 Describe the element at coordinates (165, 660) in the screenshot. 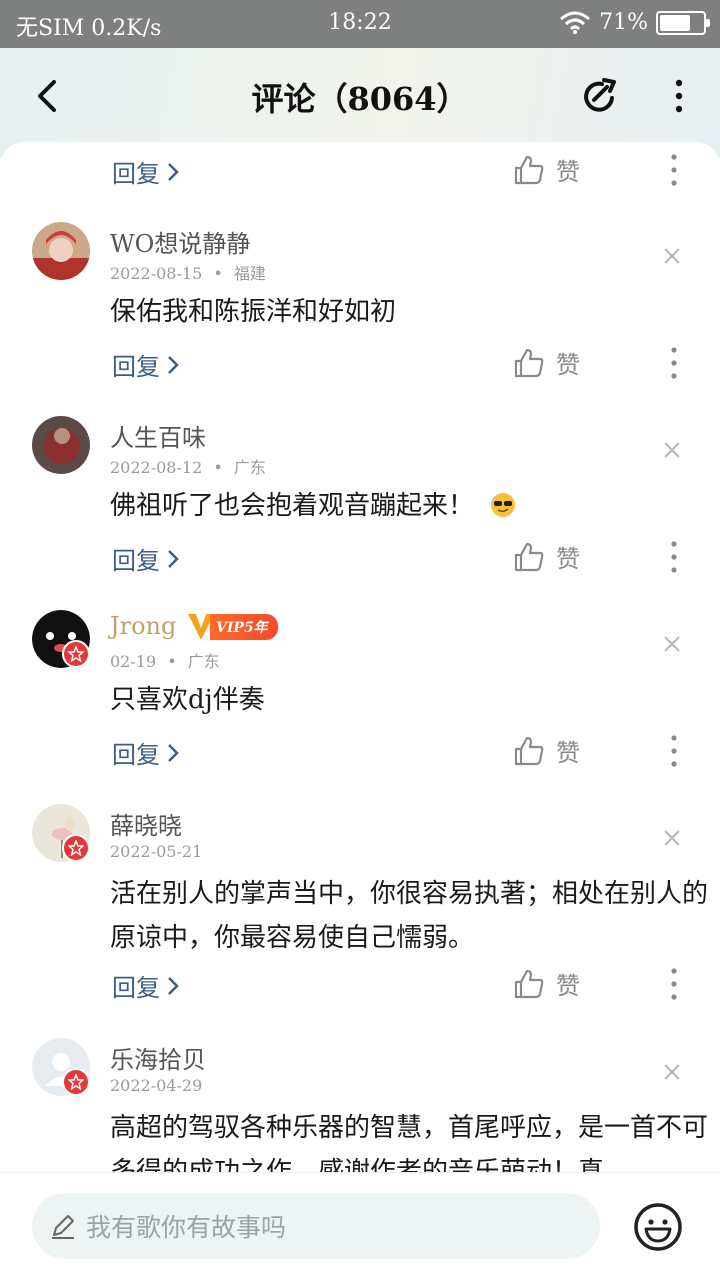

I see `comment-meta: 02-19 • 广东` at that location.